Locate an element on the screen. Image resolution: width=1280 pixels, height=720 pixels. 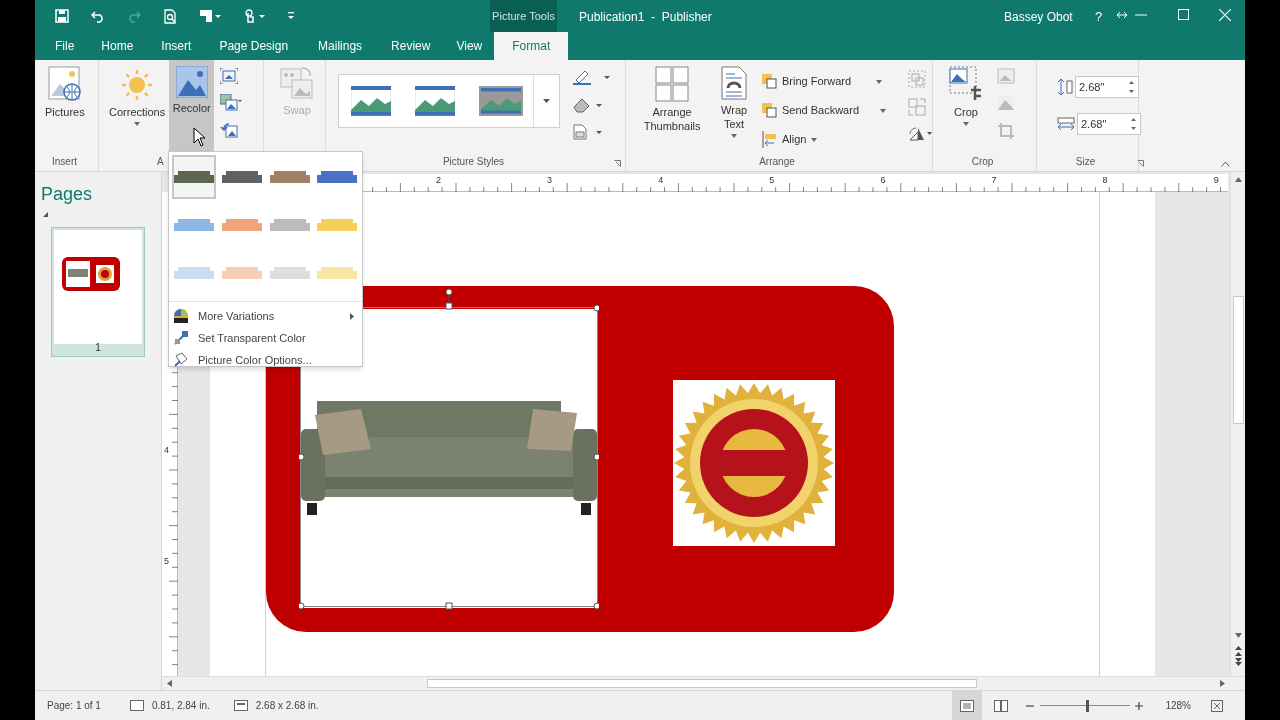
undo-icon is located at coordinates (98, 16).